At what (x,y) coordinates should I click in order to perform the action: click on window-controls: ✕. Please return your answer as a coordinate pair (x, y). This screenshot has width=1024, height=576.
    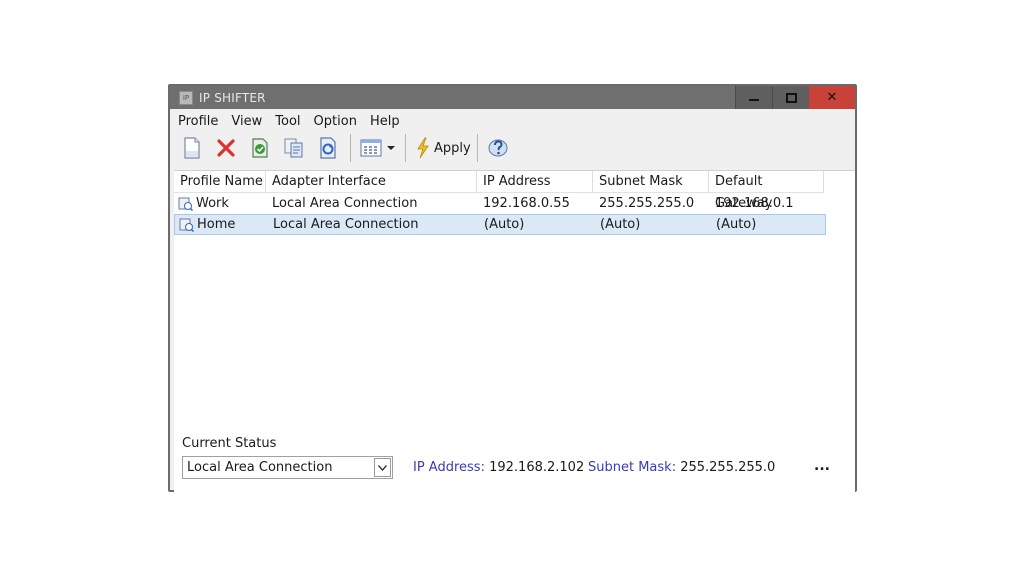
    Looking at the image, I should click on (795, 97).